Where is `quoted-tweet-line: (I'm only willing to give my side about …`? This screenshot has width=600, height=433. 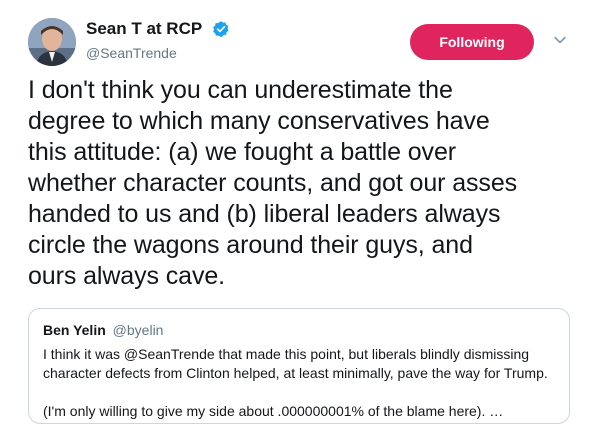
quoted-tweet-line: (I'm only willing to give my side about … is located at coordinates (273, 411).